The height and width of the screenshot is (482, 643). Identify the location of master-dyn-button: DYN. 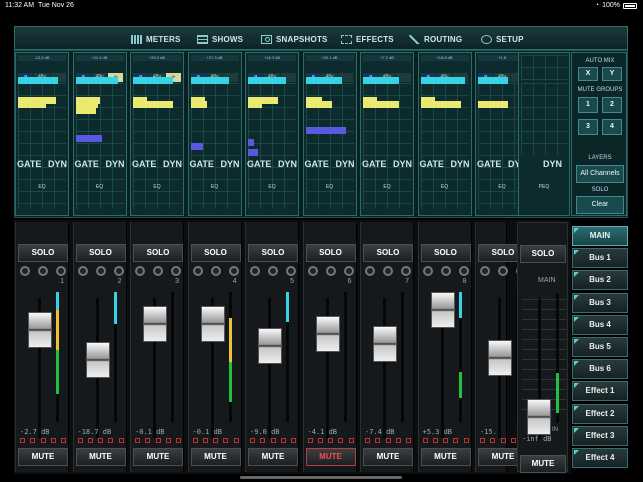
(556, 169).